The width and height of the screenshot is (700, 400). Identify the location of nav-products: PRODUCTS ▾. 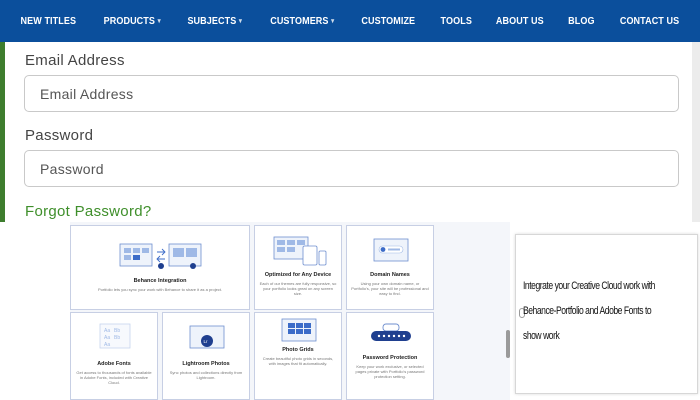
(132, 21).